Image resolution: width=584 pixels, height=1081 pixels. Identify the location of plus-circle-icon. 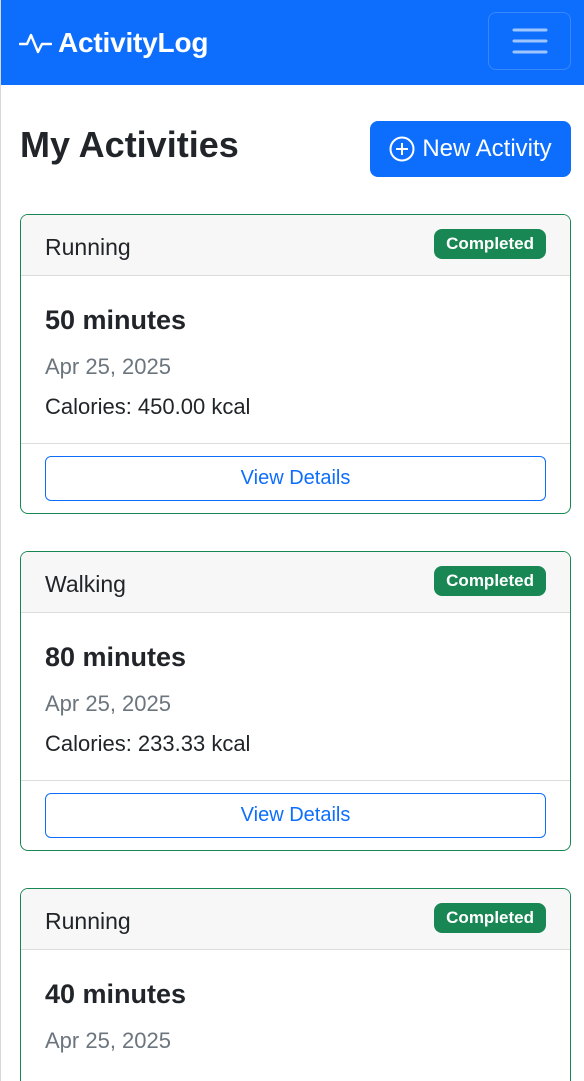
(402, 149).